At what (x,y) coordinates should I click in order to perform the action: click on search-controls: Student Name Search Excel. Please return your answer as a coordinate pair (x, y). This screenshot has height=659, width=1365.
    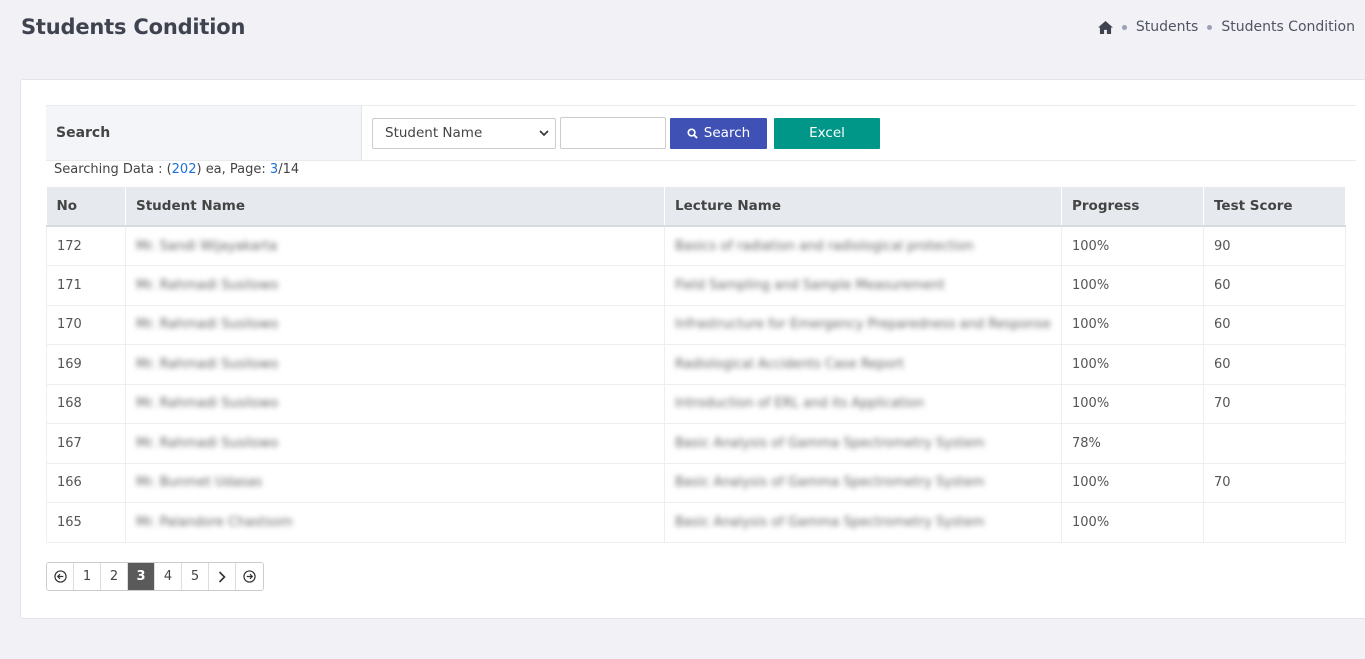
    Looking at the image, I should click on (621, 133).